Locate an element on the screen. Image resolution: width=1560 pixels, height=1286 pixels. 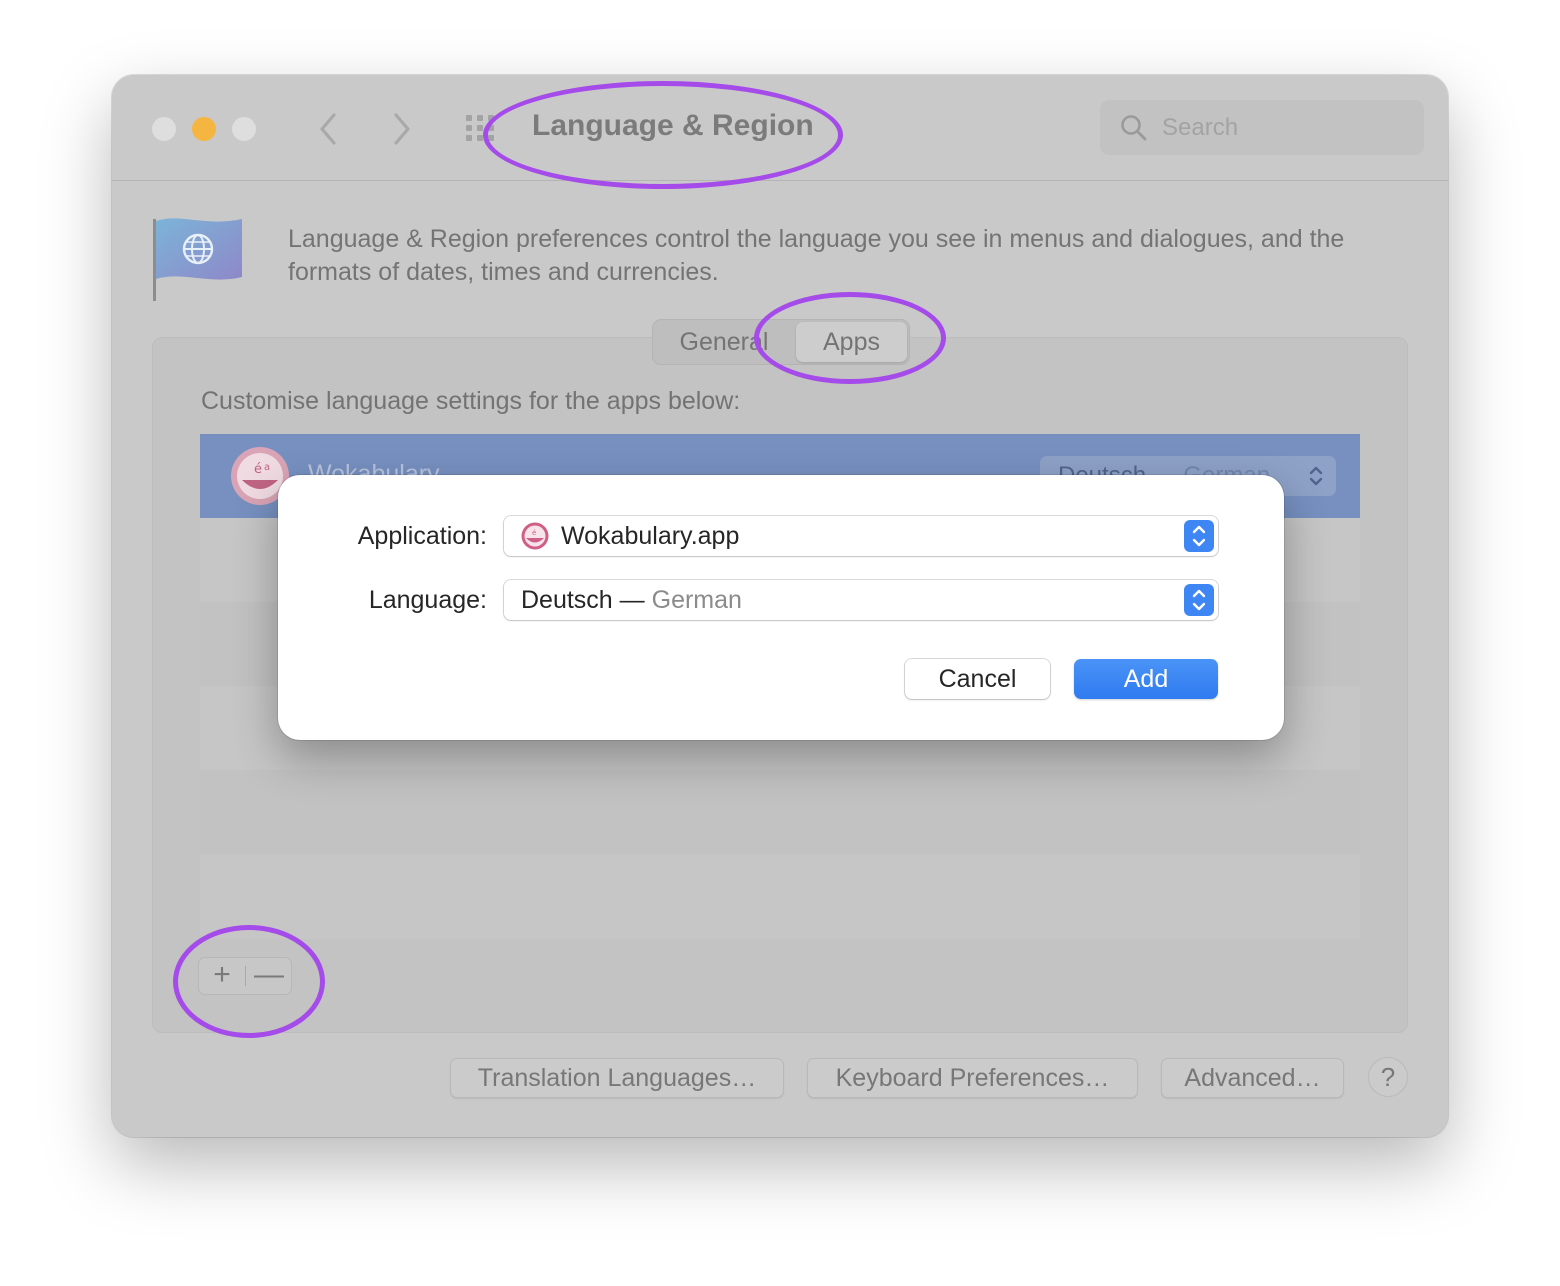
search-icon is located at coordinates (1134, 128).